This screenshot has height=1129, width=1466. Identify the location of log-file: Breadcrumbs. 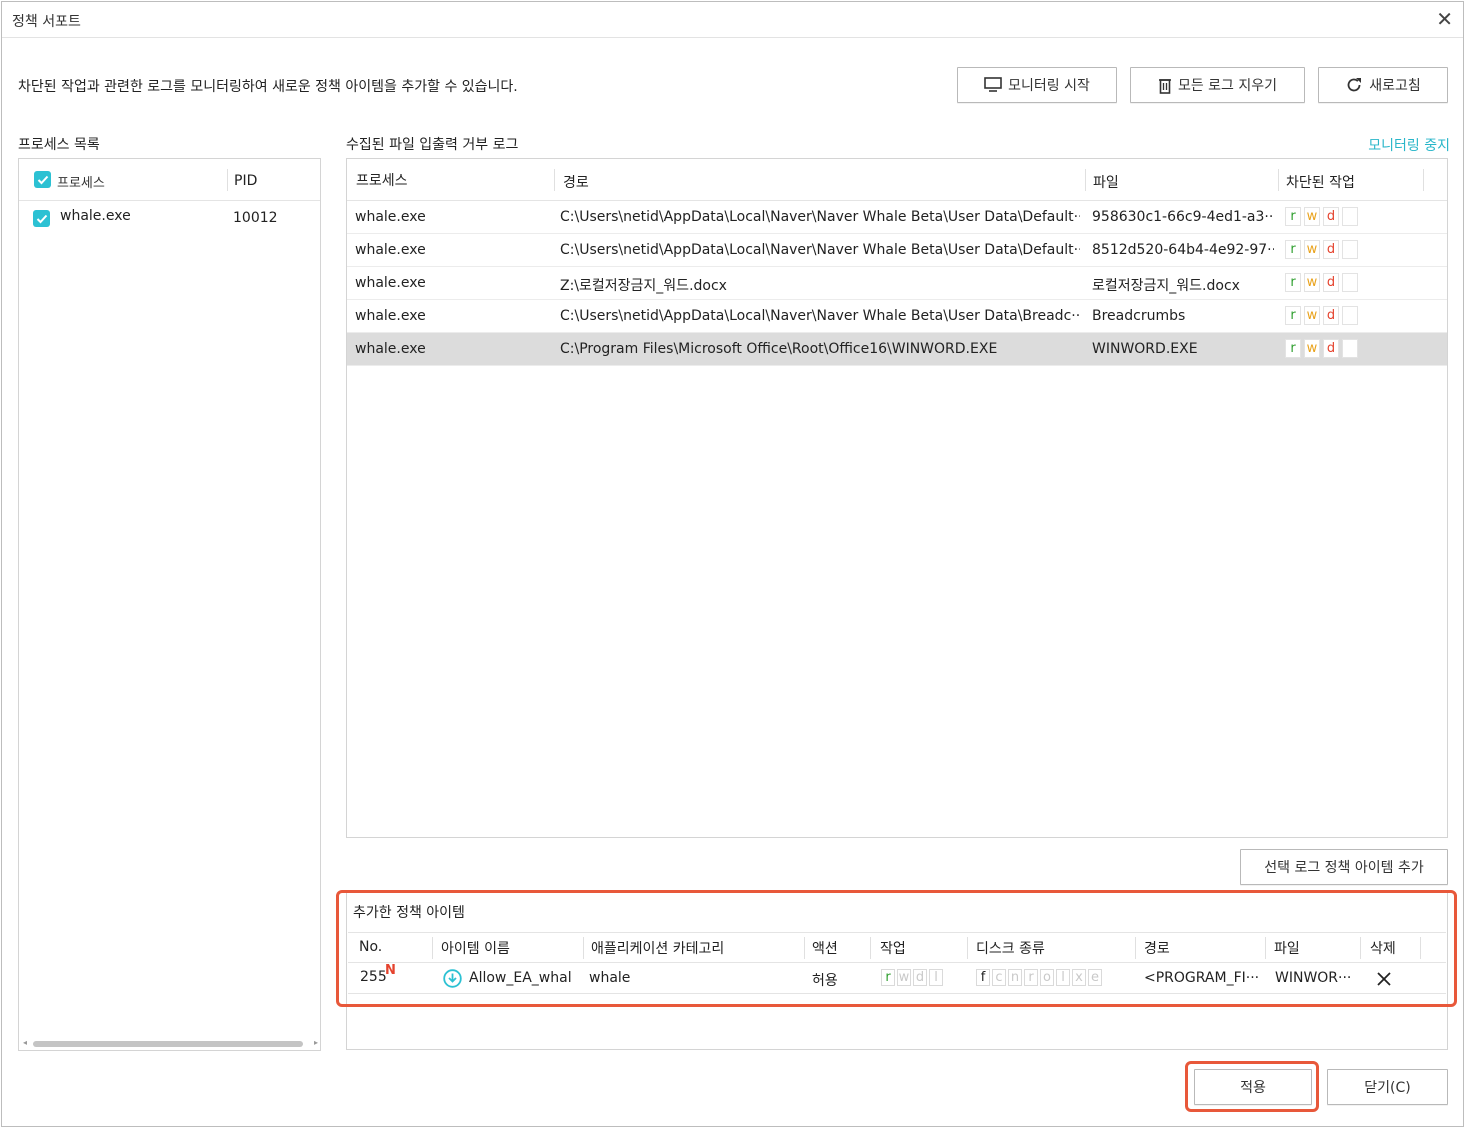
(1139, 316).